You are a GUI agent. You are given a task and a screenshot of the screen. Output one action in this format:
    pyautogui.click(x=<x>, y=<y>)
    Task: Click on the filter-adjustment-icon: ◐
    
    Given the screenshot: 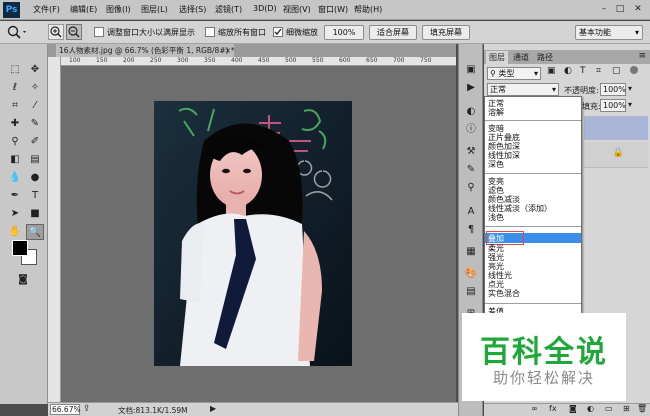 What is the action you would take?
    pyautogui.click(x=568, y=71)
    